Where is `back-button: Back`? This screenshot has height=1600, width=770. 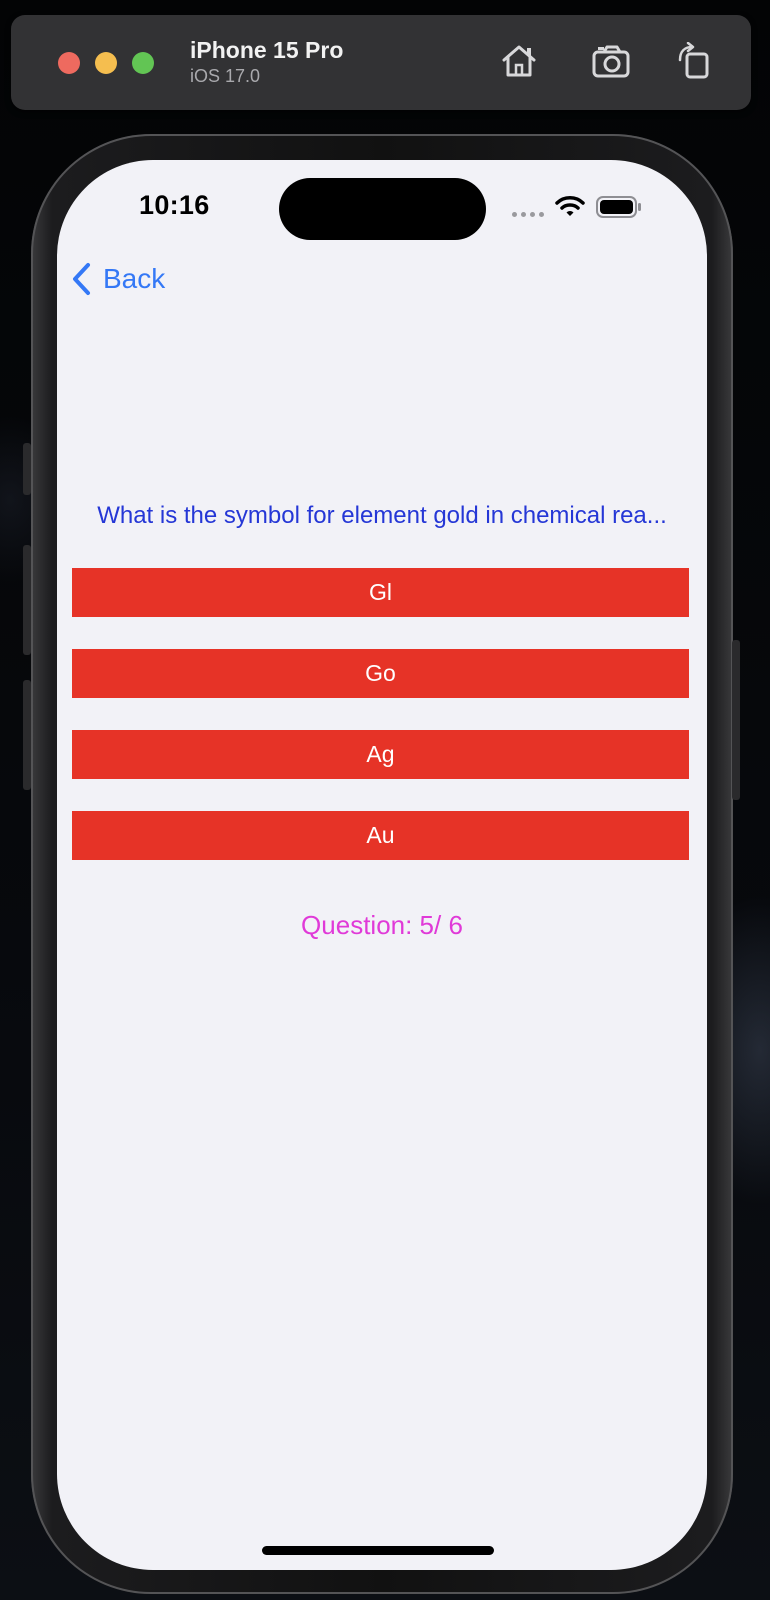 back-button: Back is located at coordinates (118, 279).